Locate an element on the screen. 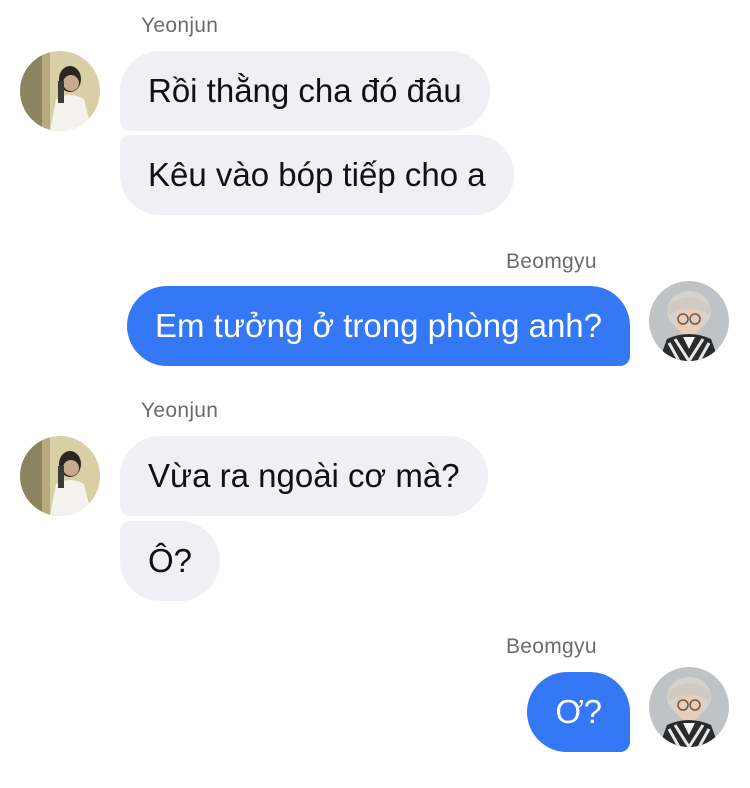 The height and width of the screenshot is (788, 750). message-bubble: Ơ? is located at coordinates (578, 712).